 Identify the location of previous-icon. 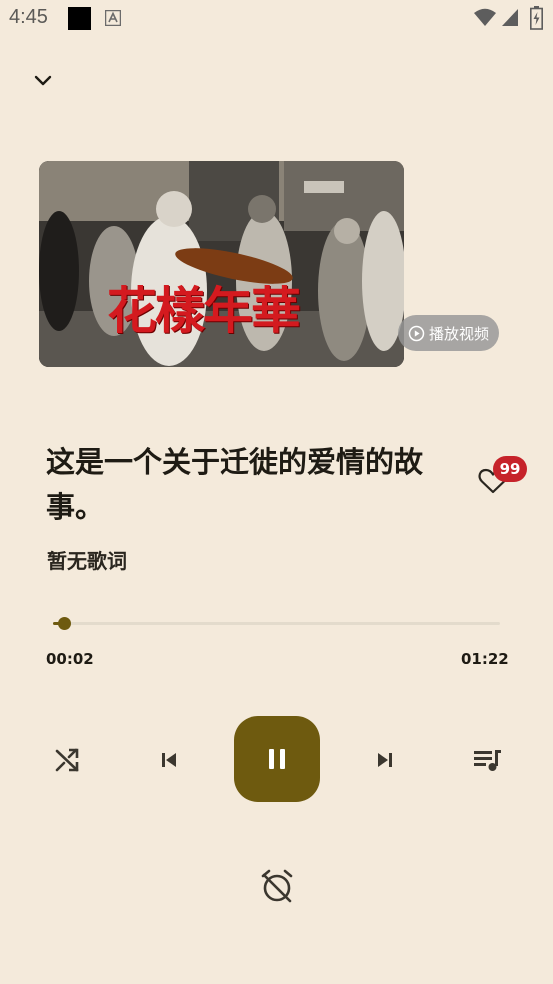
(169, 760).